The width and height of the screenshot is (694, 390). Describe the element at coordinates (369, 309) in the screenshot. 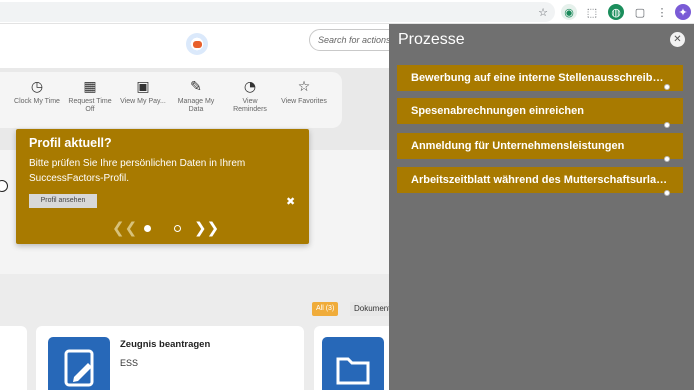

I see `filter-documents-chip: Dokumente` at that location.